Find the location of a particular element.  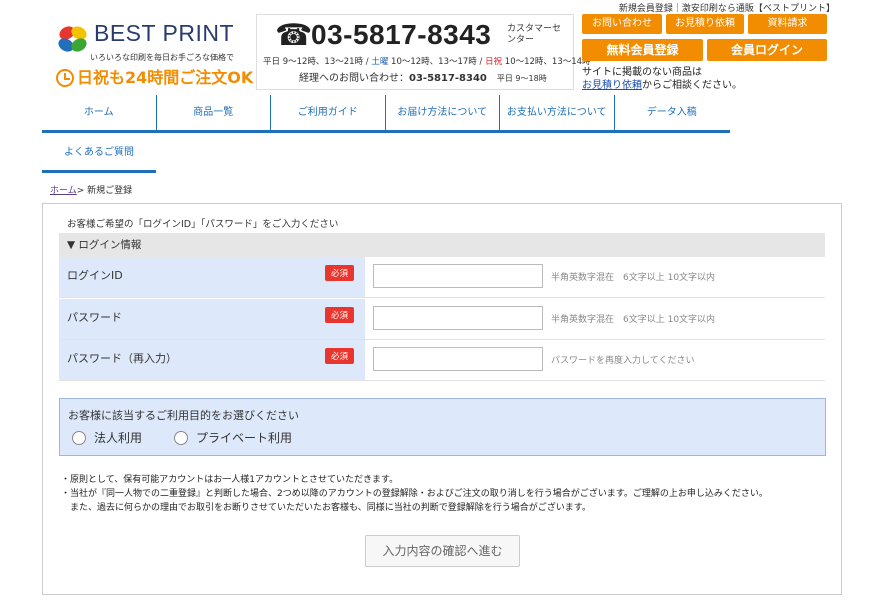

customer-center-label: カスタマーセンター is located at coordinates (534, 34).